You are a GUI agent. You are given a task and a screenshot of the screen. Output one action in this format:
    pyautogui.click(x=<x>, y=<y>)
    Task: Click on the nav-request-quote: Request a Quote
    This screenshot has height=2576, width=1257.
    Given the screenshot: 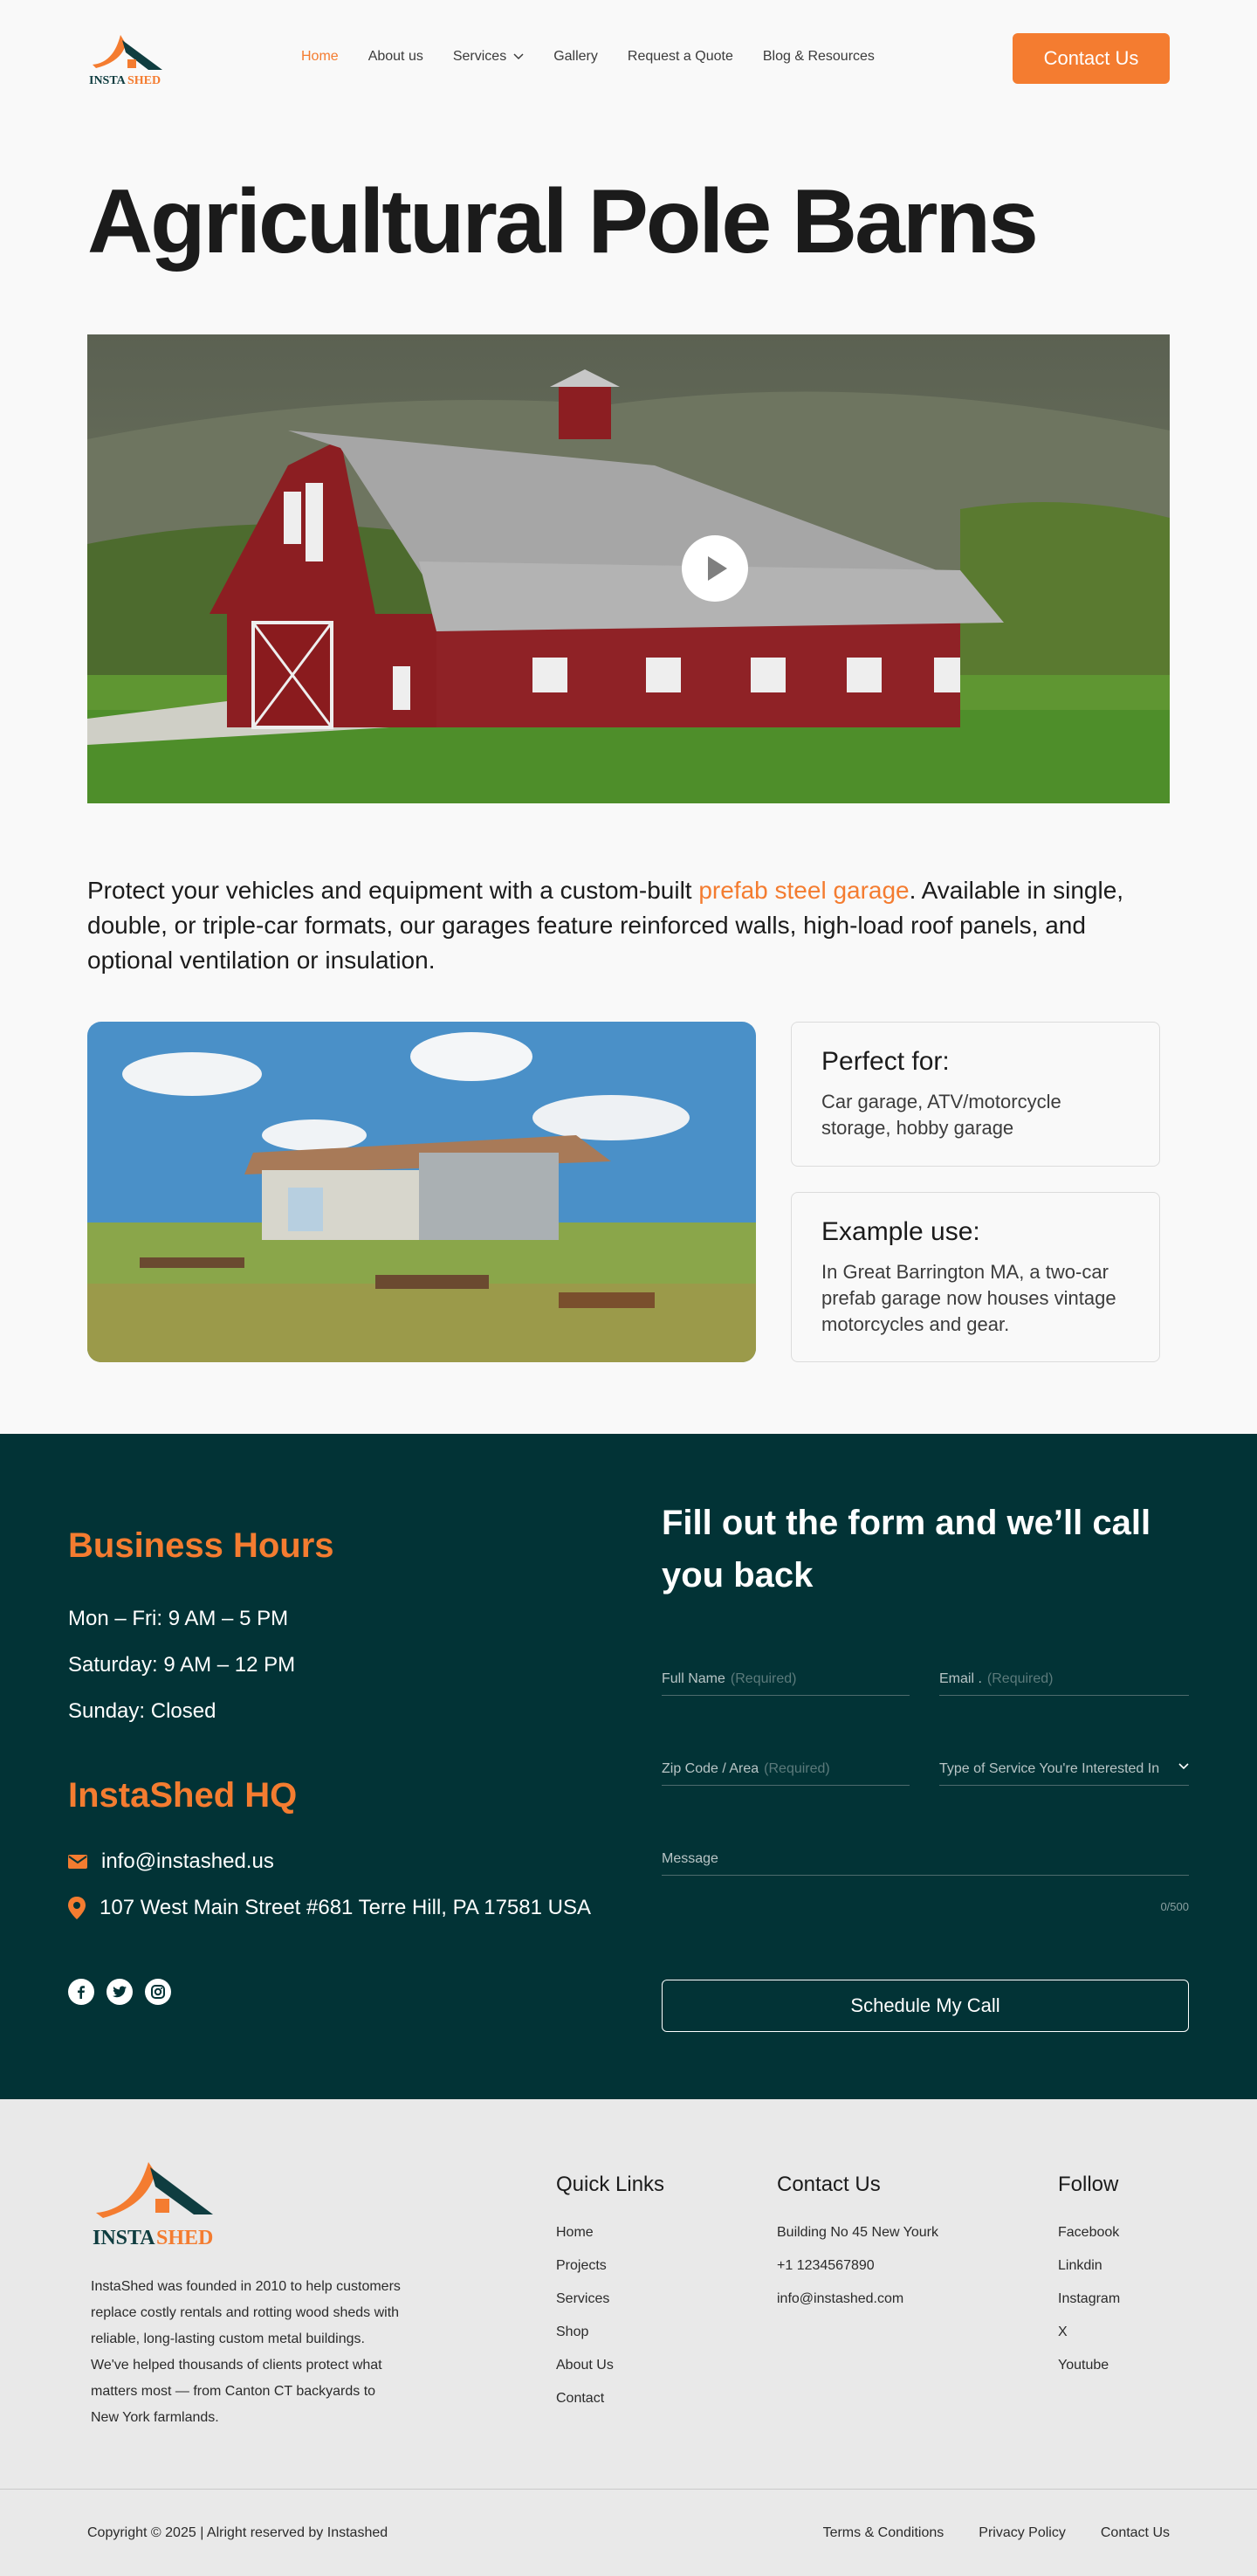 What is the action you would take?
    pyautogui.click(x=680, y=57)
    